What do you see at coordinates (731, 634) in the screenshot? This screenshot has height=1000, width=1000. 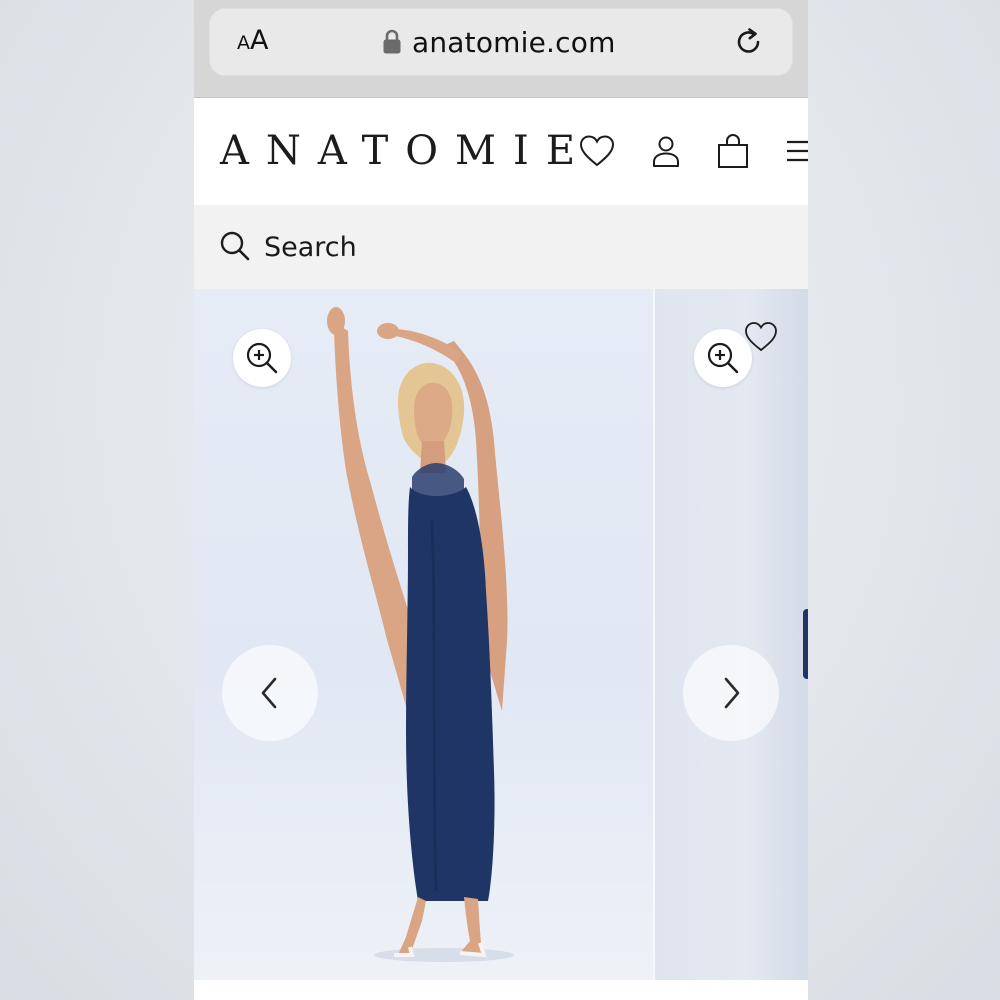 I see `product-image-next` at bounding box center [731, 634].